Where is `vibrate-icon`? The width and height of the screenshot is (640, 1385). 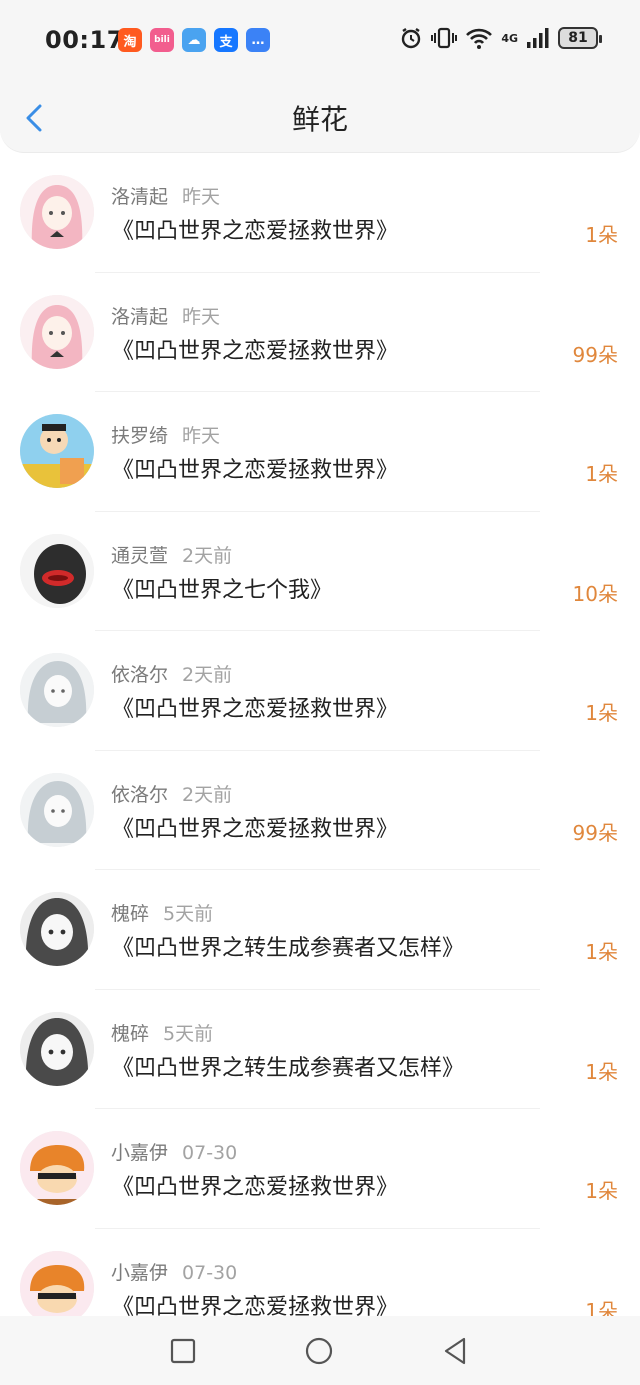
vibrate-icon is located at coordinates (444, 38).